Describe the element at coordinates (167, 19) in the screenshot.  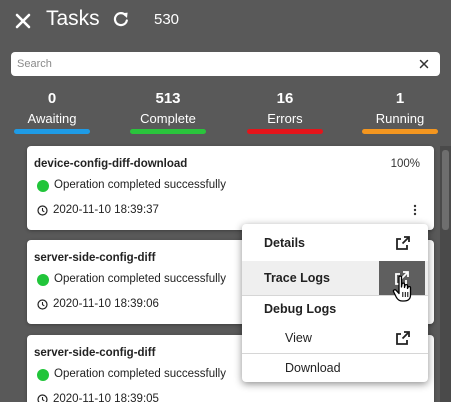
I see `task-count: 530` at that location.